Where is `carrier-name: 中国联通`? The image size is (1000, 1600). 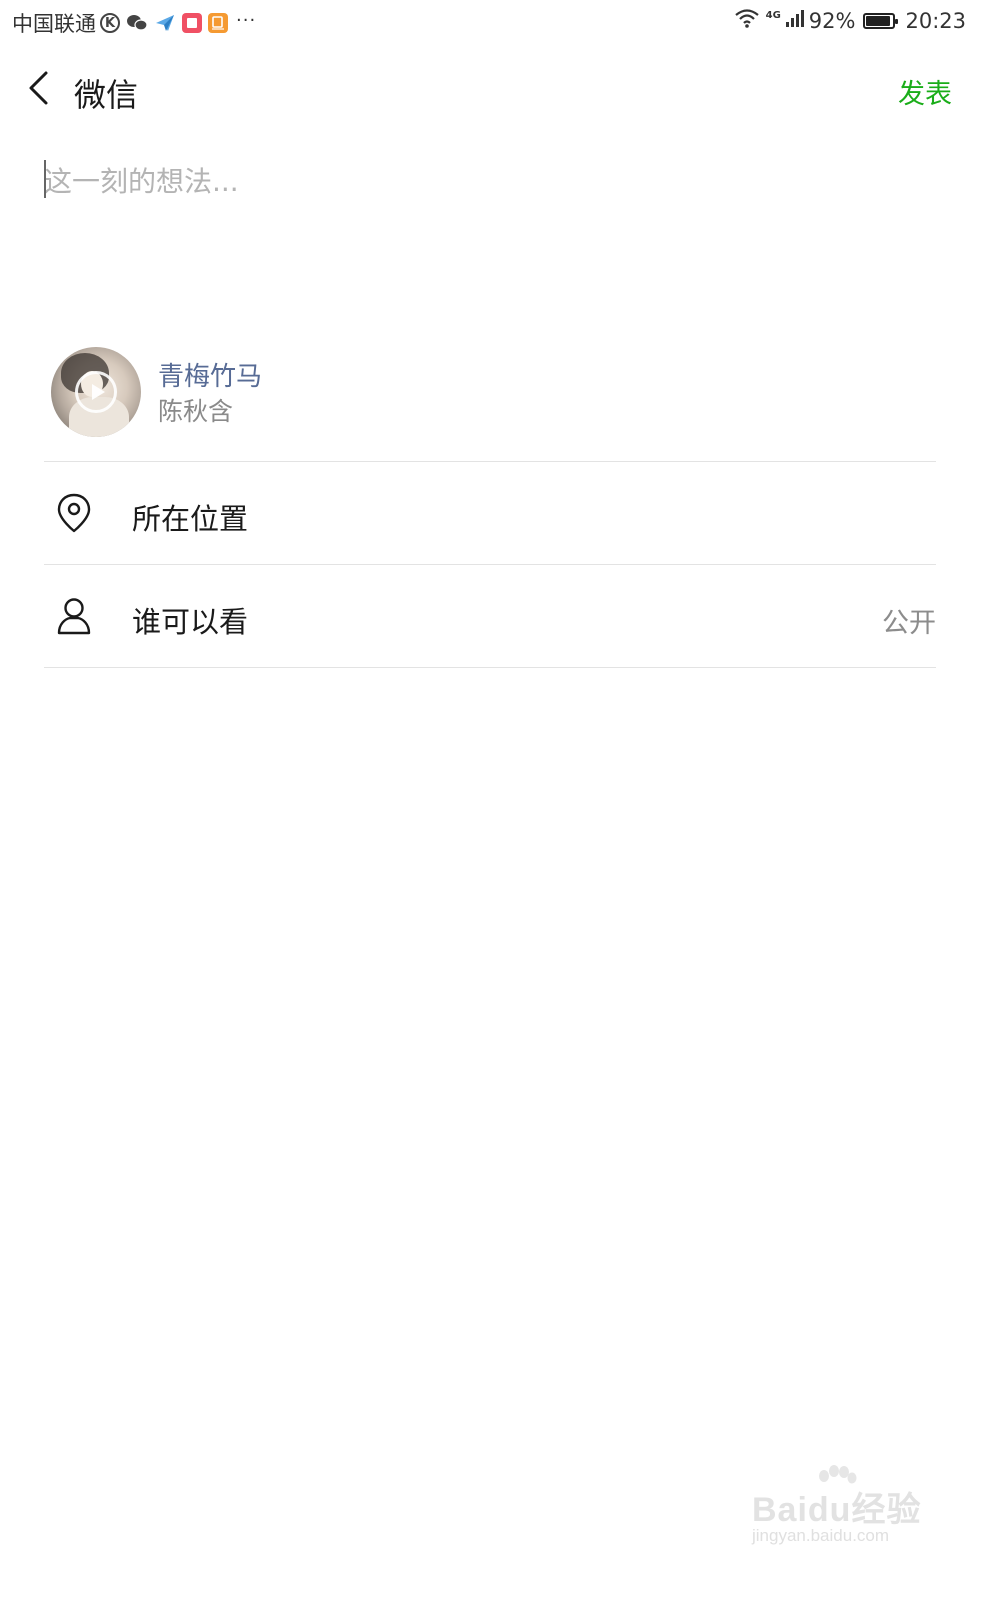 carrier-name: 中国联通 is located at coordinates (54, 24).